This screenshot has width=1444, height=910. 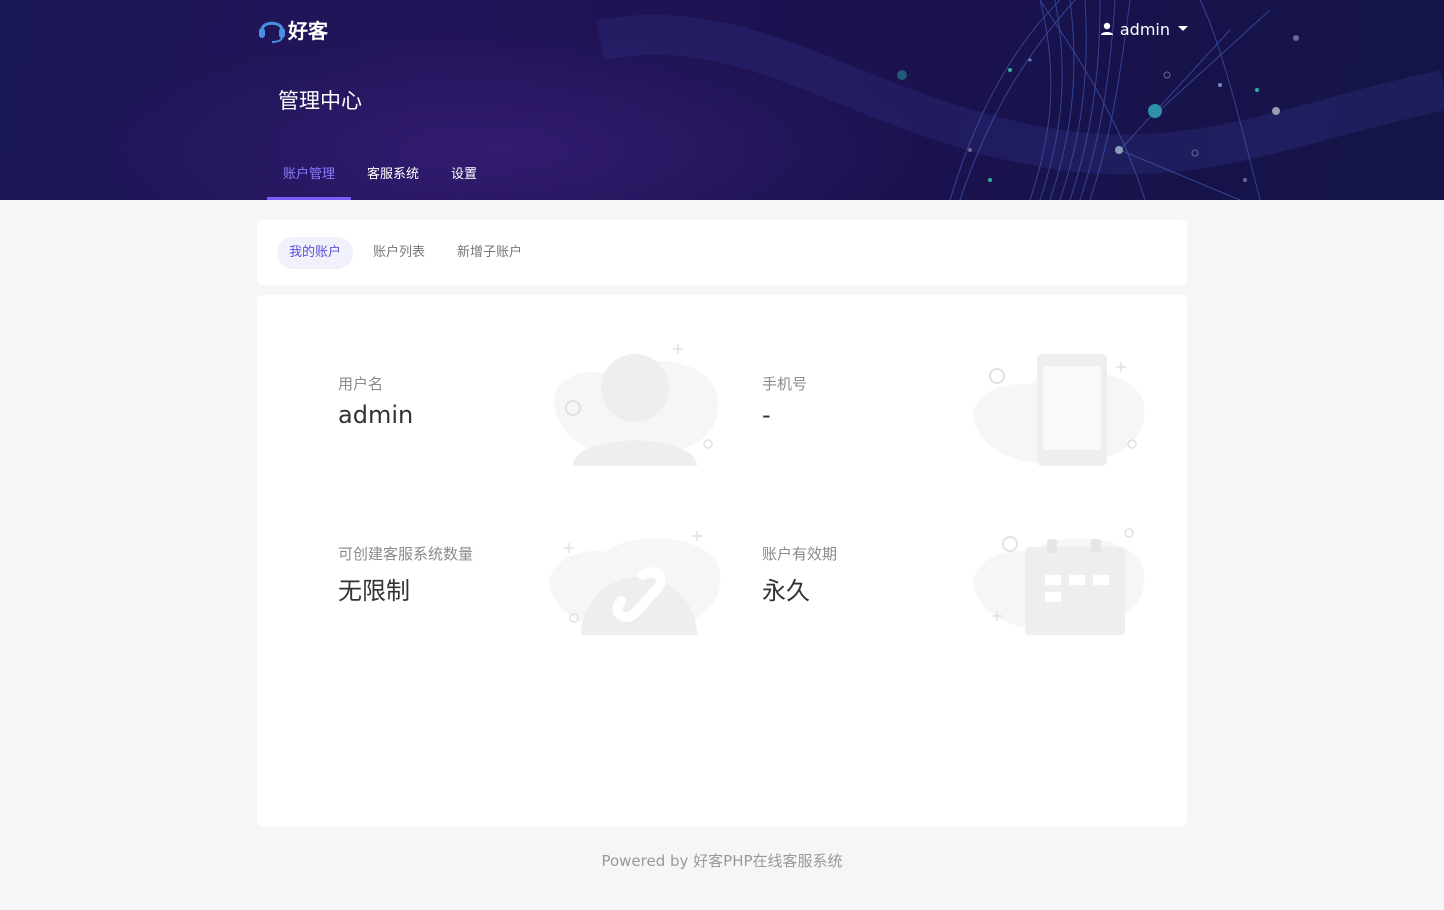 What do you see at coordinates (361, 384) in the screenshot?
I see `username-label: 用户名` at bounding box center [361, 384].